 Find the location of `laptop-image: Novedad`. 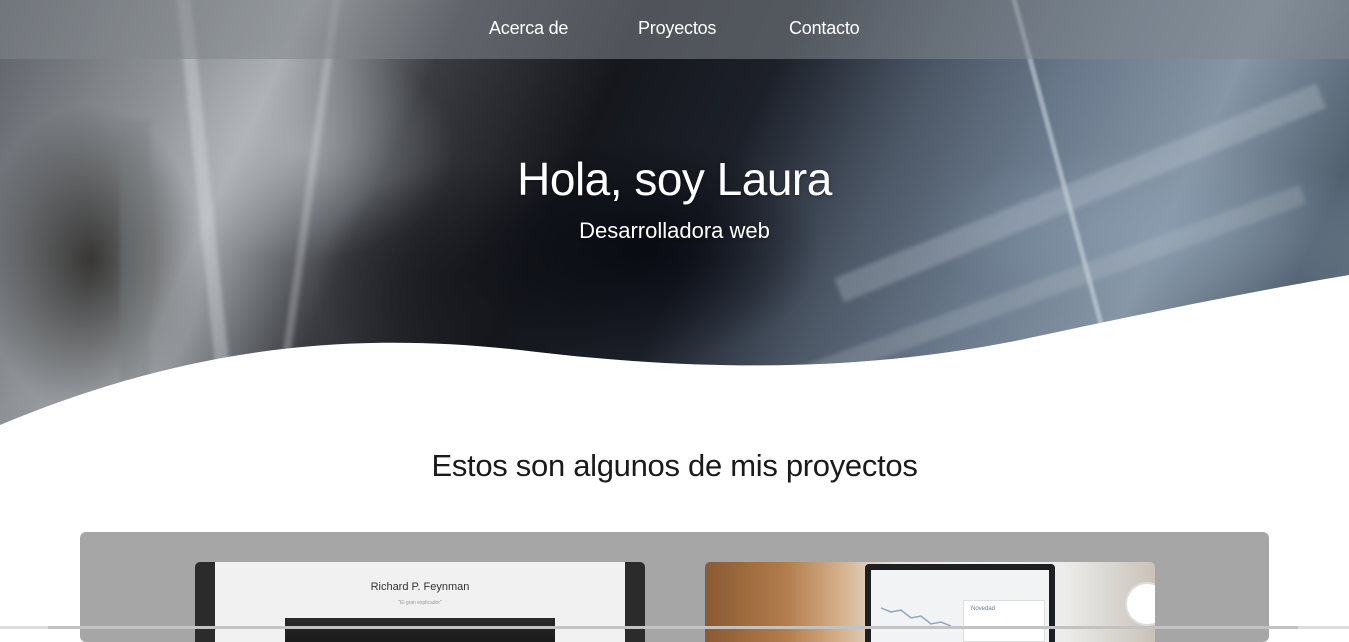

laptop-image: Novedad is located at coordinates (960, 603).